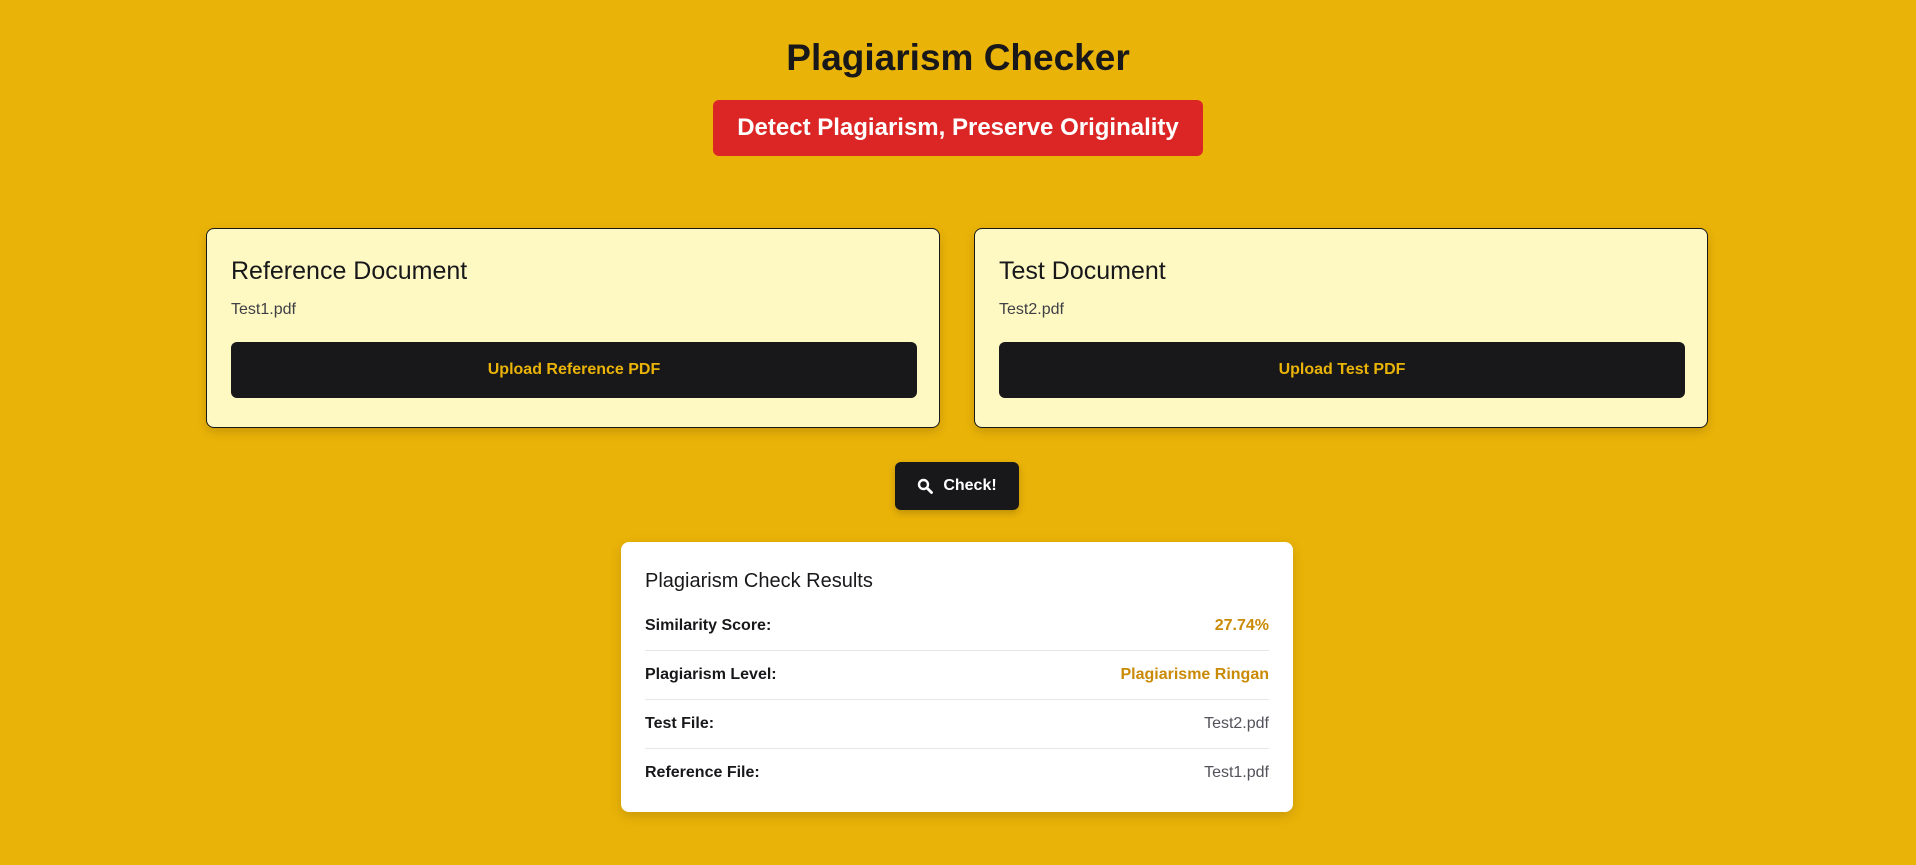  I want to click on upload-reference-button: Upload Reference PDF, so click(574, 370).